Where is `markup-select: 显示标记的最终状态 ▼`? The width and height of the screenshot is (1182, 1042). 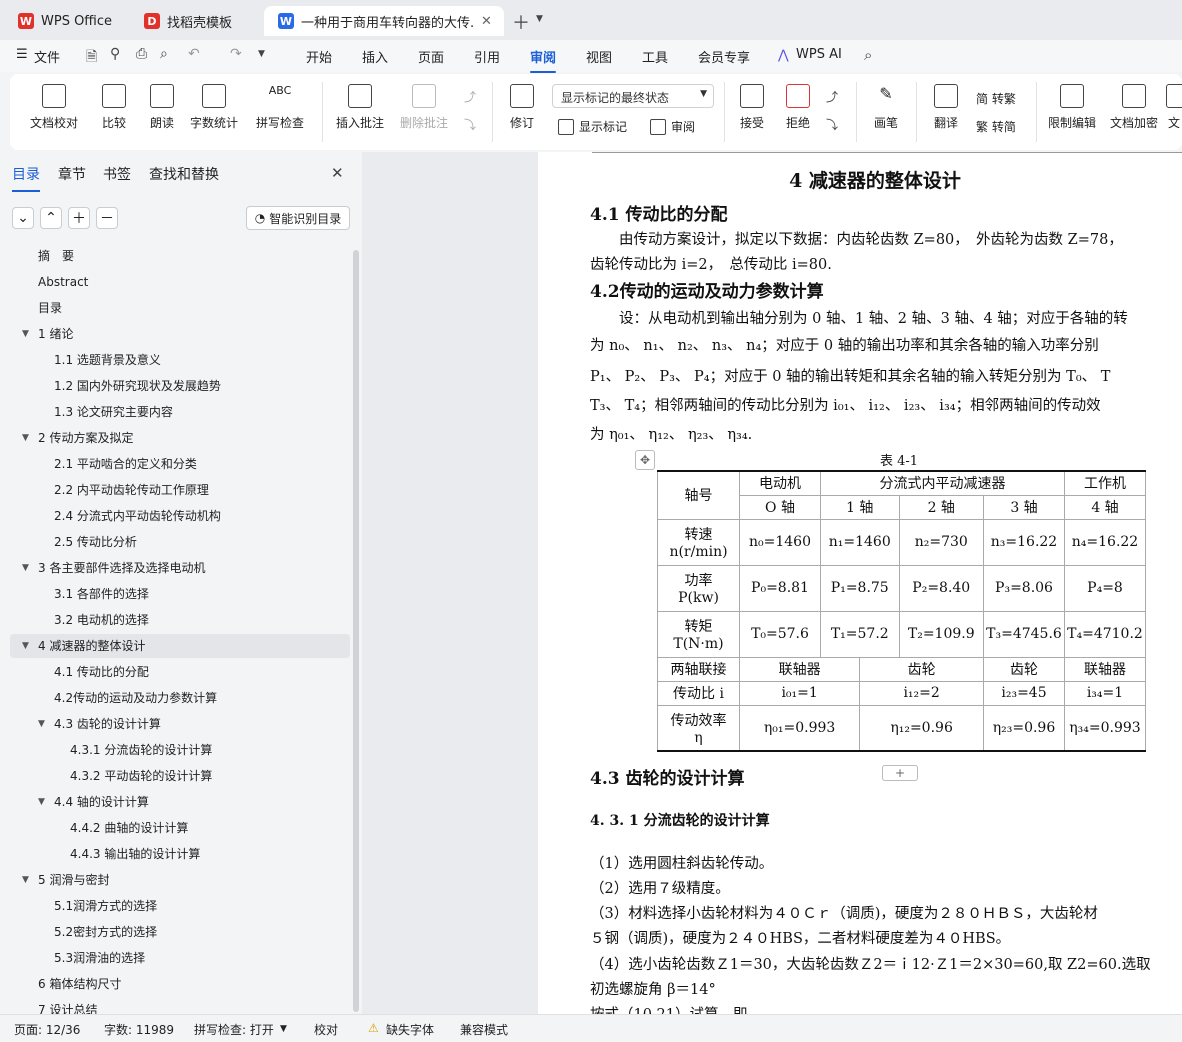 markup-select: 显示标记的最终状态 ▼ is located at coordinates (633, 96).